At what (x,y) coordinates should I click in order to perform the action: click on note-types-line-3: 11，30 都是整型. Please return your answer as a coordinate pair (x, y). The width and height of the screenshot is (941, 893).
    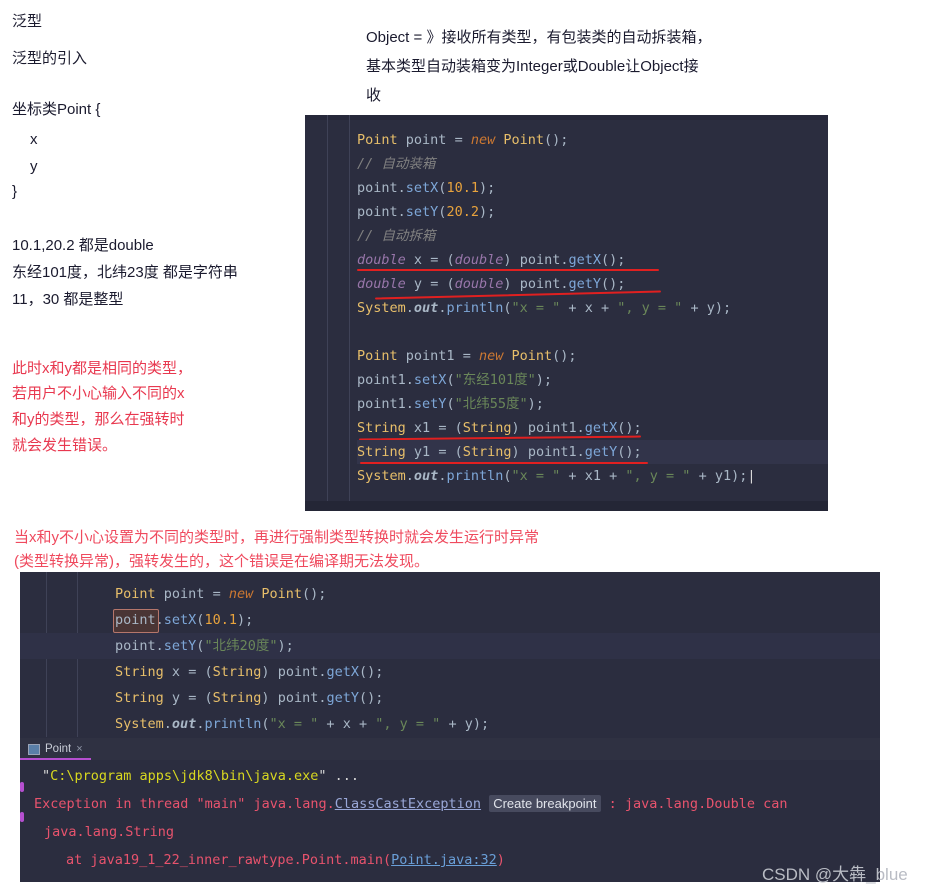
    Looking at the image, I should click on (68, 299).